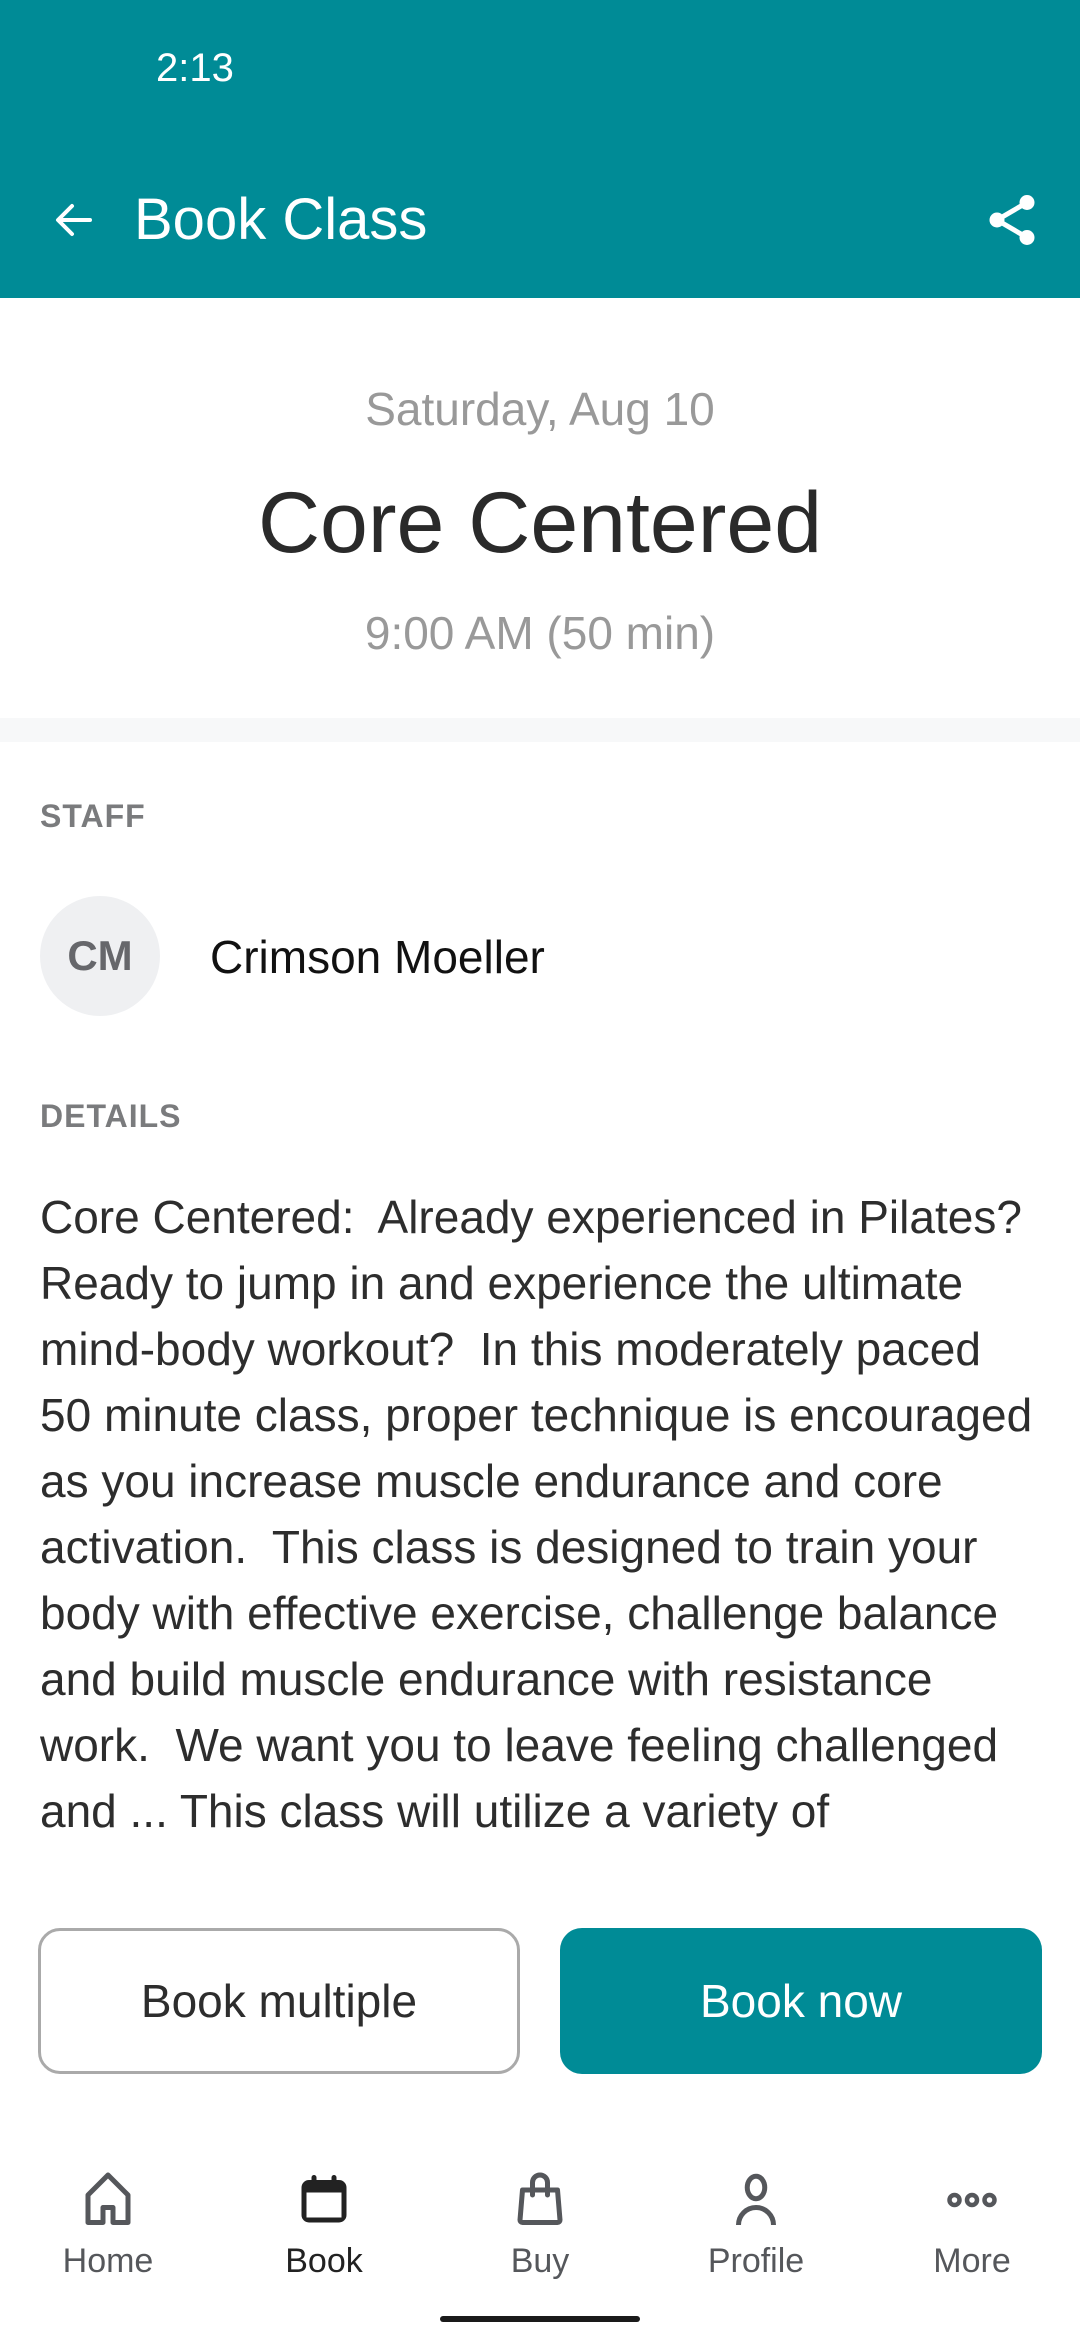 Image resolution: width=1080 pixels, height=2340 pixels. Describe the element at coordinates (540, 149) in the screenshot. I see `app-bar: 2:13 Book Class` at that location.